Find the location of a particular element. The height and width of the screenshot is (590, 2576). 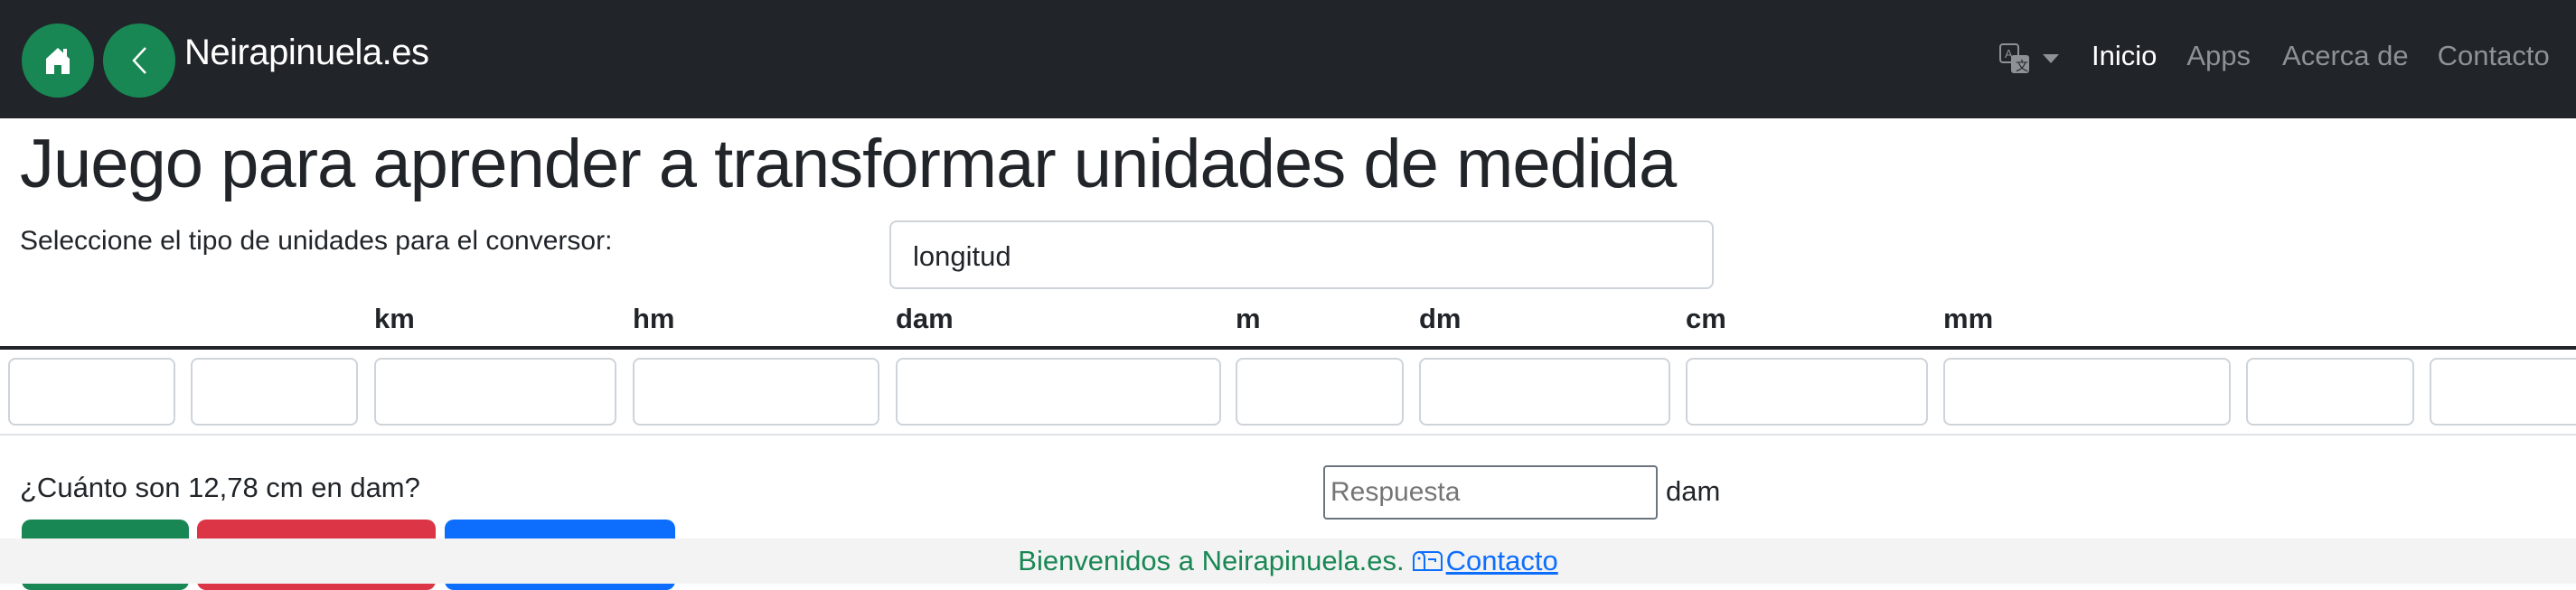

footer-contact-link: Contacto is located at coordinates (1485, 561).